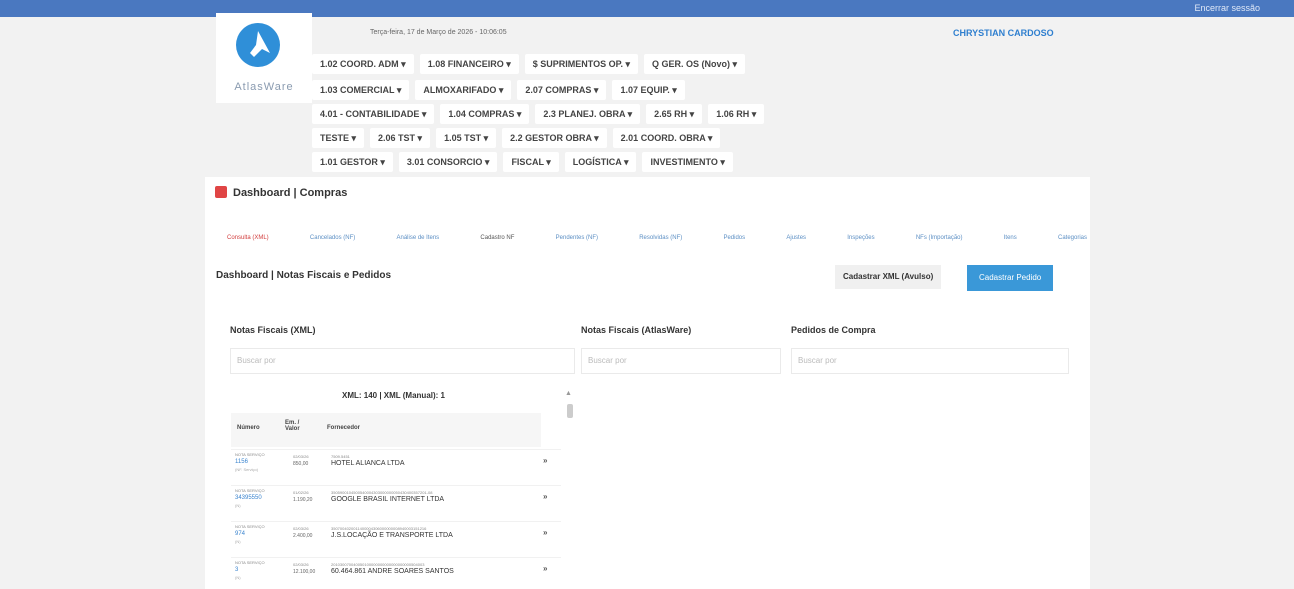 The height and width of the screenshot is (589, 1294). I want to click on logout-link: Encerrar sessão, so click(1227, 8).